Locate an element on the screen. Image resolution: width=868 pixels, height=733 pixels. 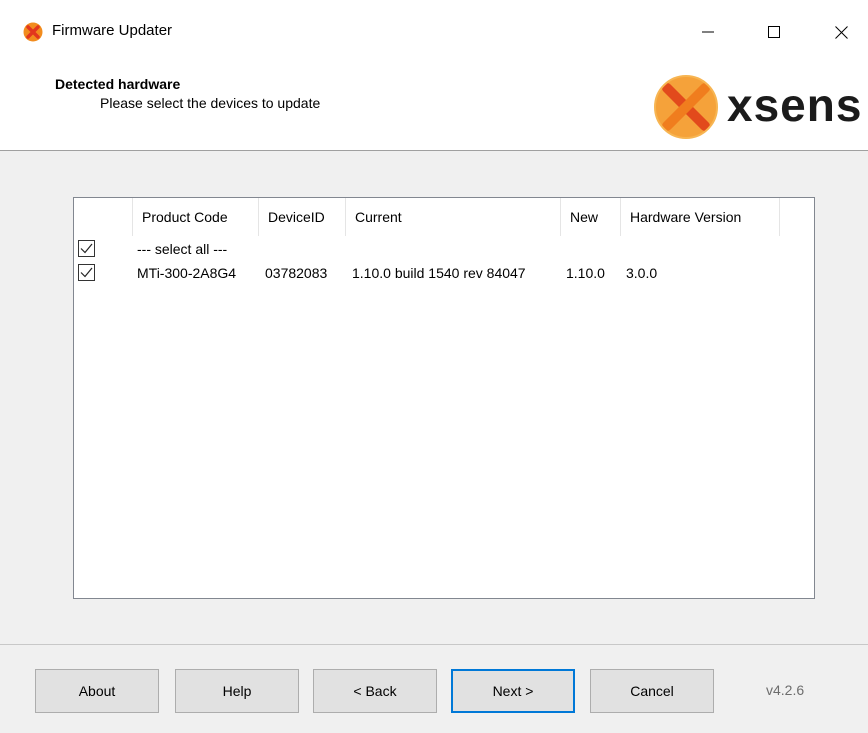
cell-new-version: 1.10.0 is located at coordinates (585, 273).